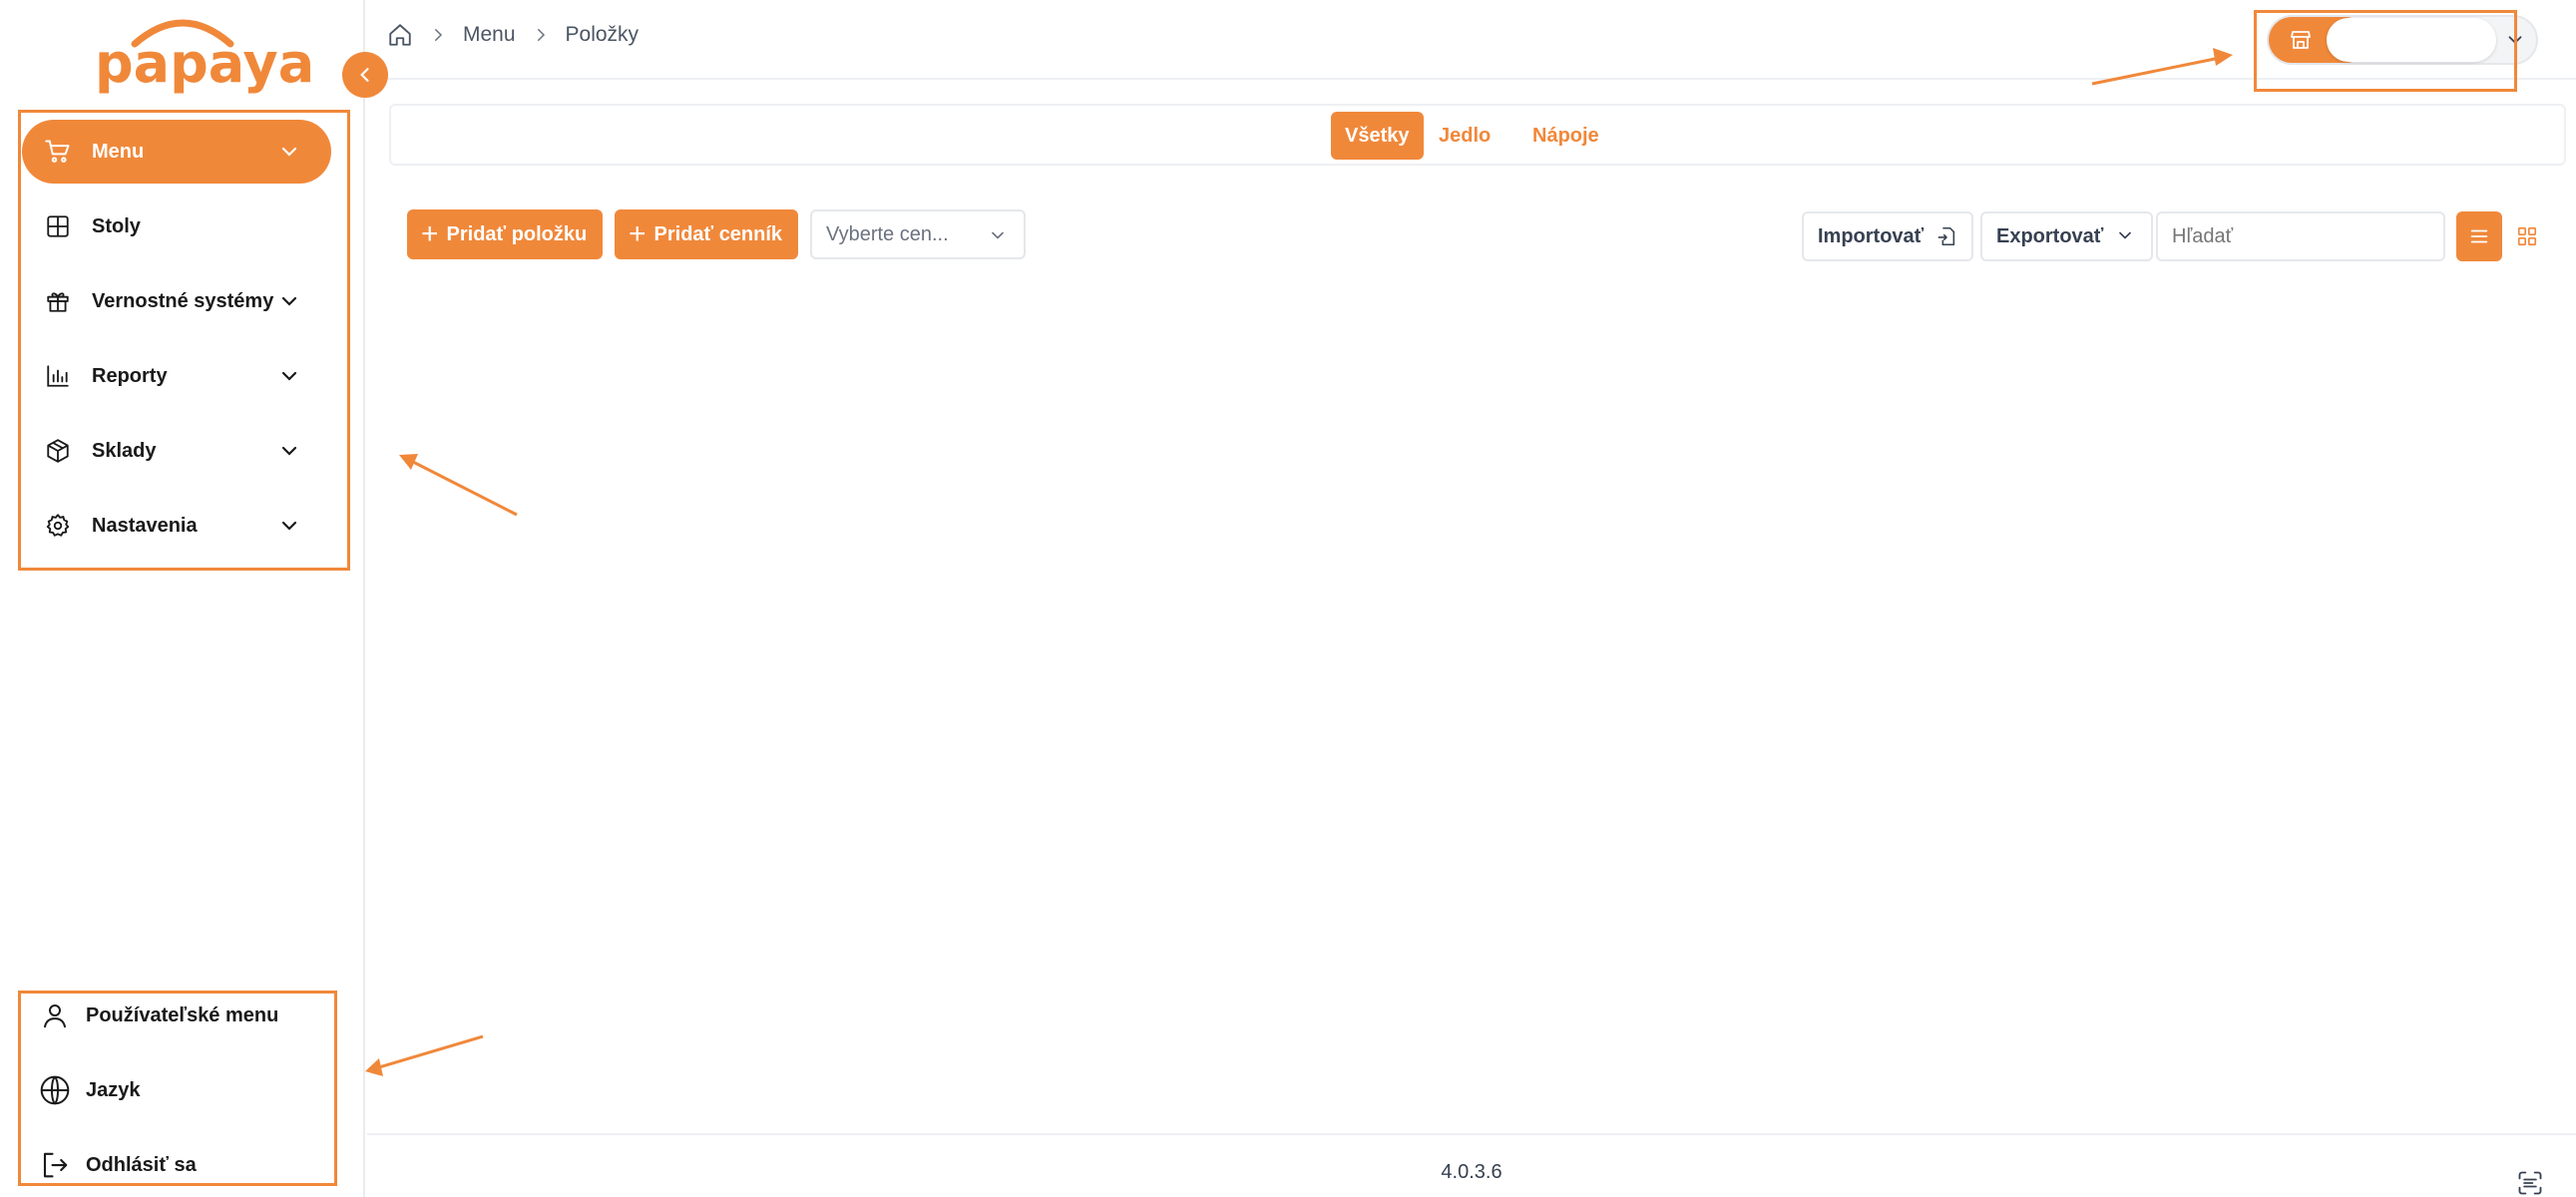 The width and height of the screenshot is (2576, 1197). Describe the element at coordinates (55, 1015) in the screenshot. I see `user-icon` at that location.